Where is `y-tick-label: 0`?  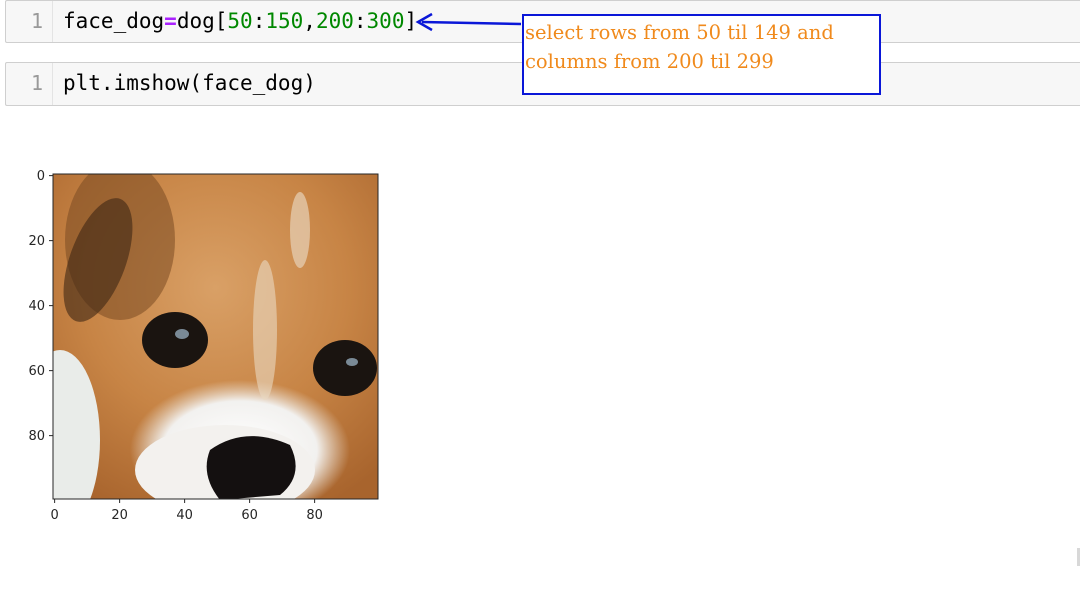 y-tick-label: 0 is located at coordinates (41, 176).